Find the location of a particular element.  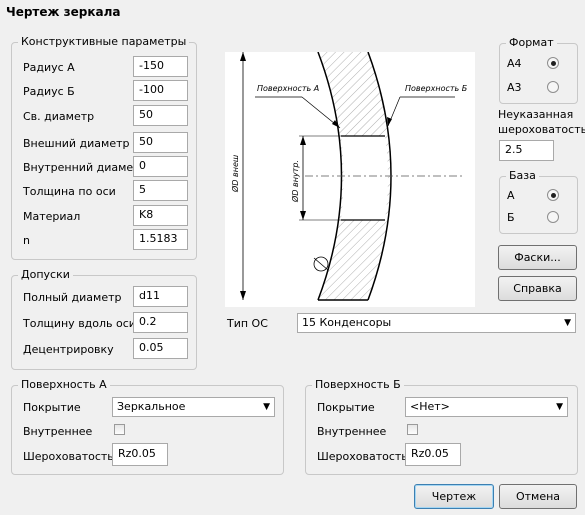

outer-diameter-label: Внешний диаметр is located at coordinates (76, 143).